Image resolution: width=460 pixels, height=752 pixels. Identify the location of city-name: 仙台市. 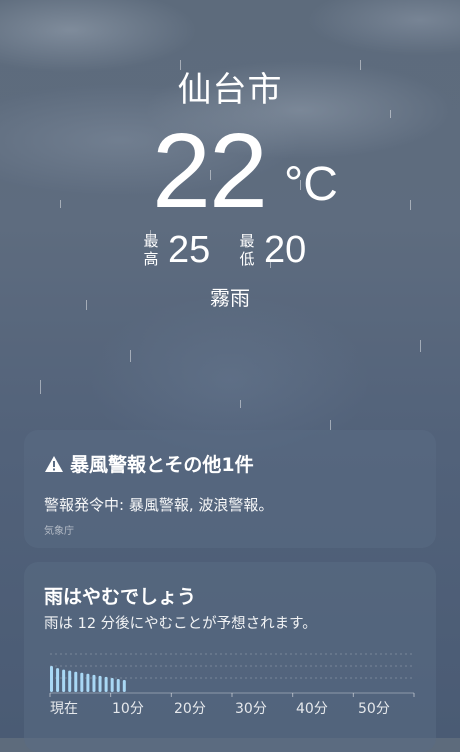
(230, 90).